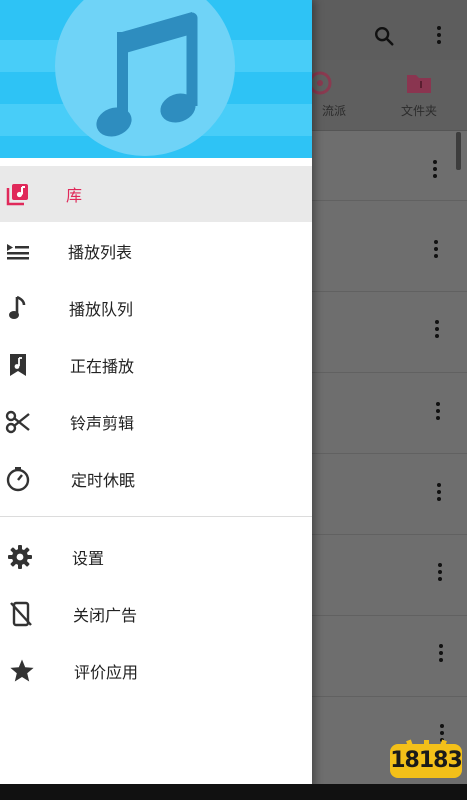 The height and width of the screenshot is (800, 467). I want to click on more-vert-icon, so click(439, 35).